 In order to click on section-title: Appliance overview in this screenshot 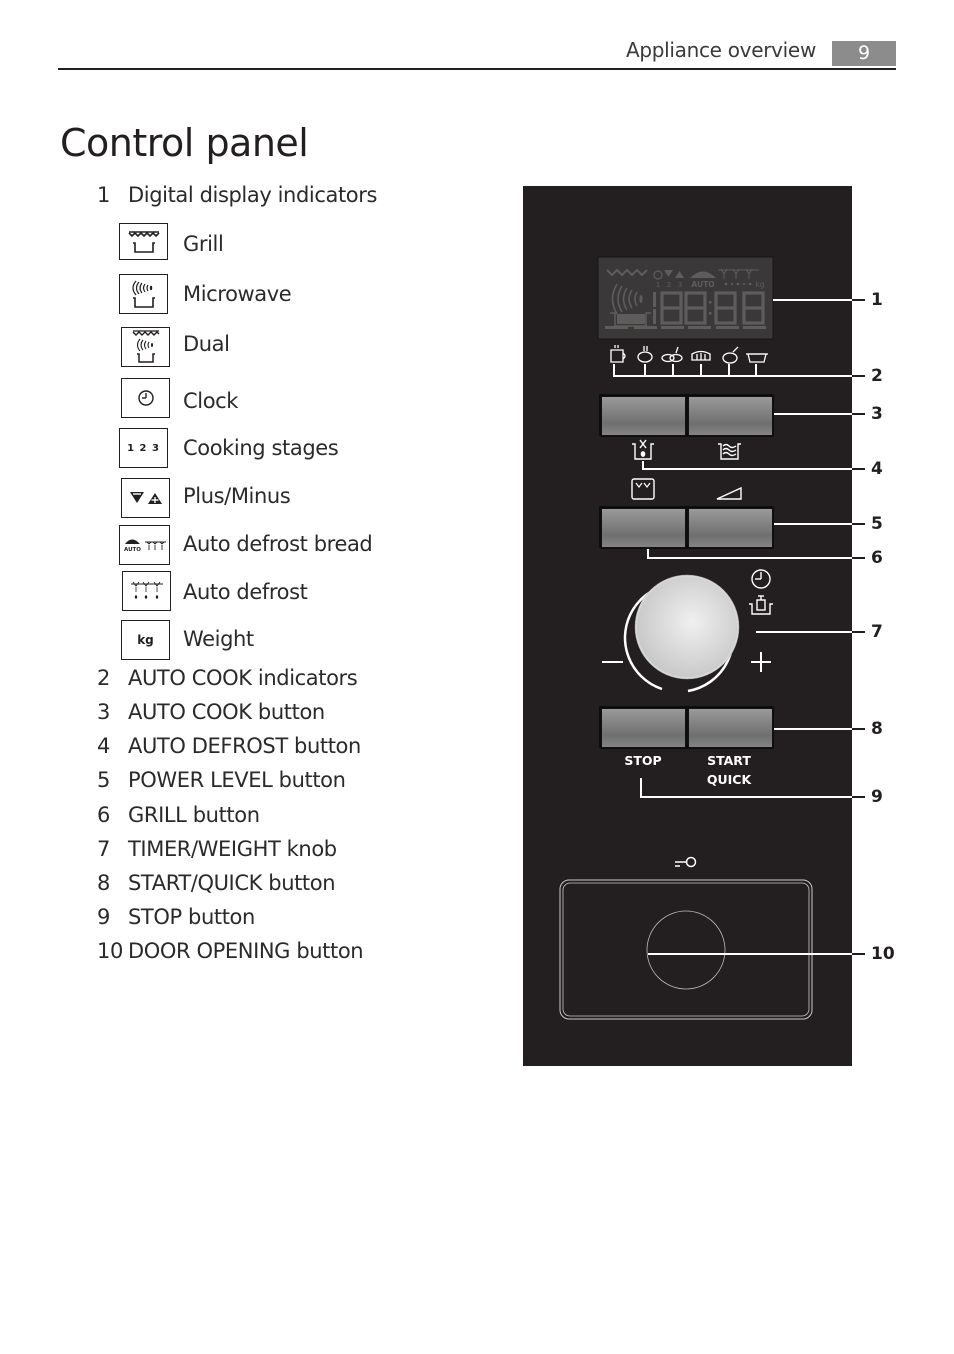, I will do `click(720, 50)`.